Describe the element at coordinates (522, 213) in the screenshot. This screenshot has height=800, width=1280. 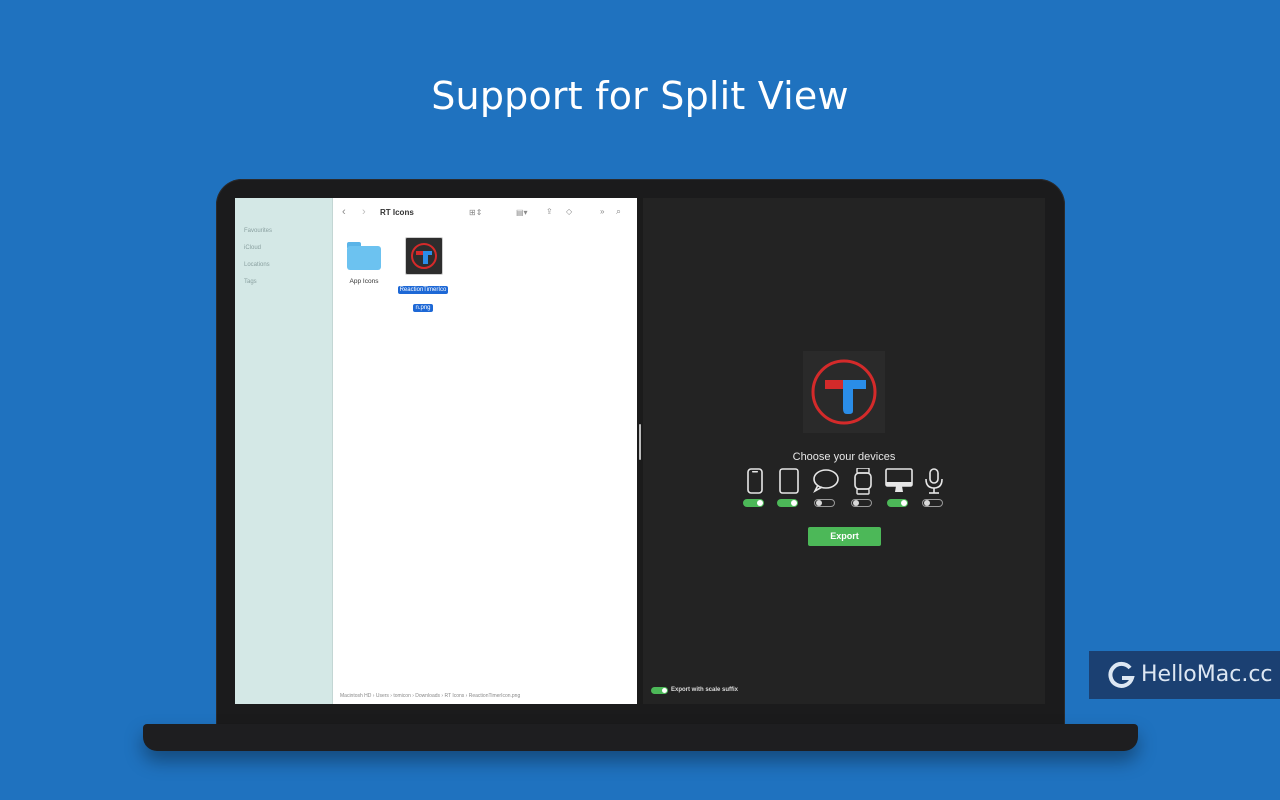
I see `group-icon: ▤▾` at that location.